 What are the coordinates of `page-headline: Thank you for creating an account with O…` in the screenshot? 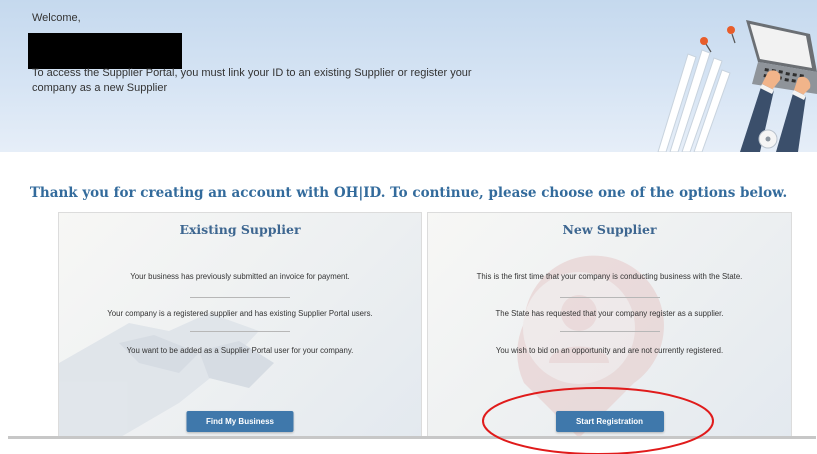 It's located at (408, 193).